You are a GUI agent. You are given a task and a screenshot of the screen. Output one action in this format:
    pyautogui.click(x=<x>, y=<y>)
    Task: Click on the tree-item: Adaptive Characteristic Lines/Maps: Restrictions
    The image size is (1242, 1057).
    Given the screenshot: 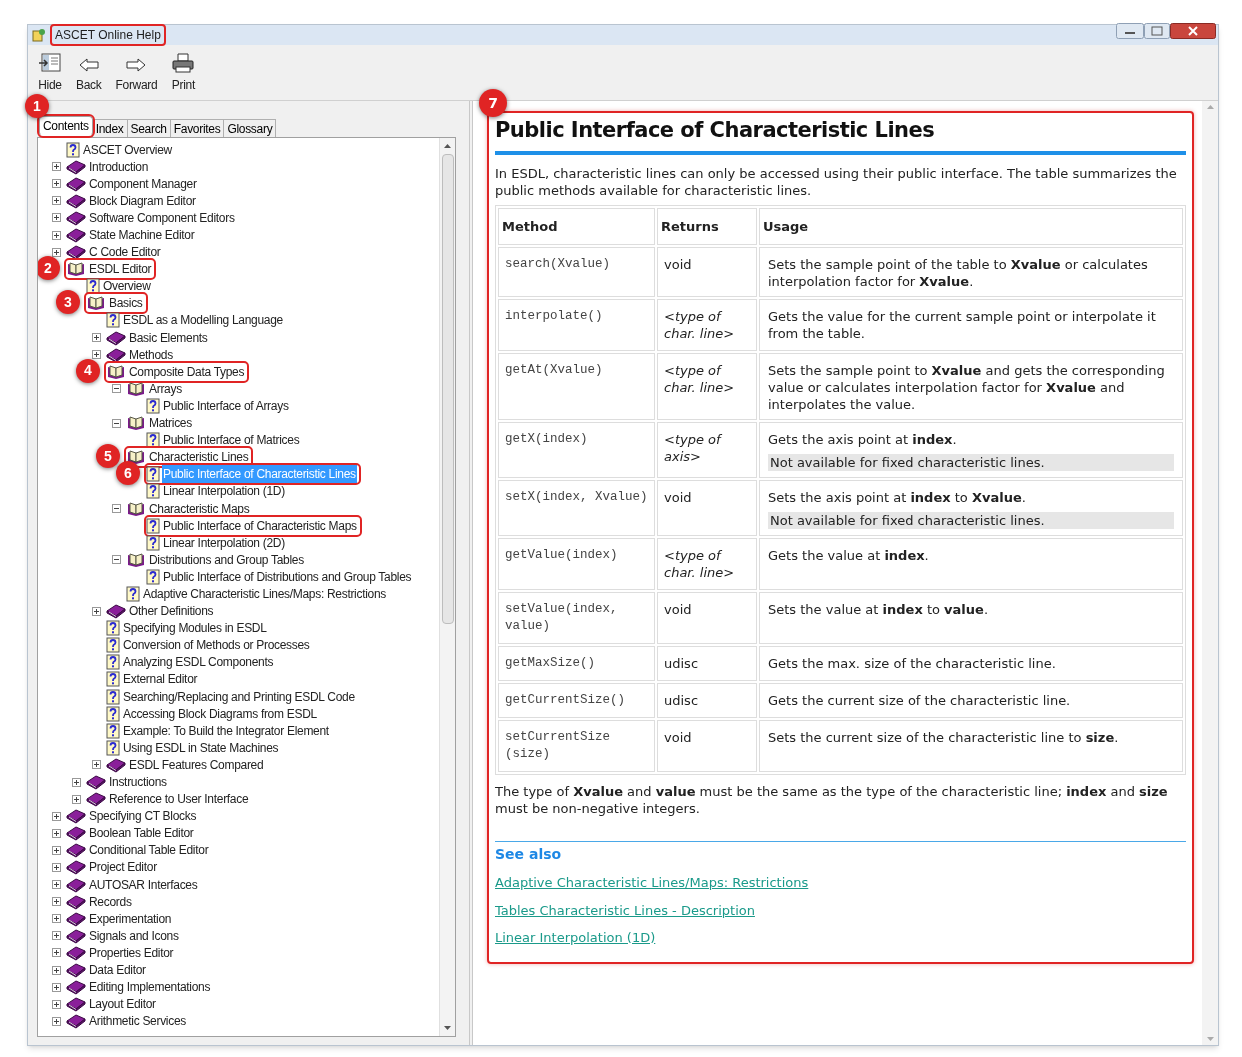 What is the action you would take?
    pyautogui.click(x=265, y=594)
    